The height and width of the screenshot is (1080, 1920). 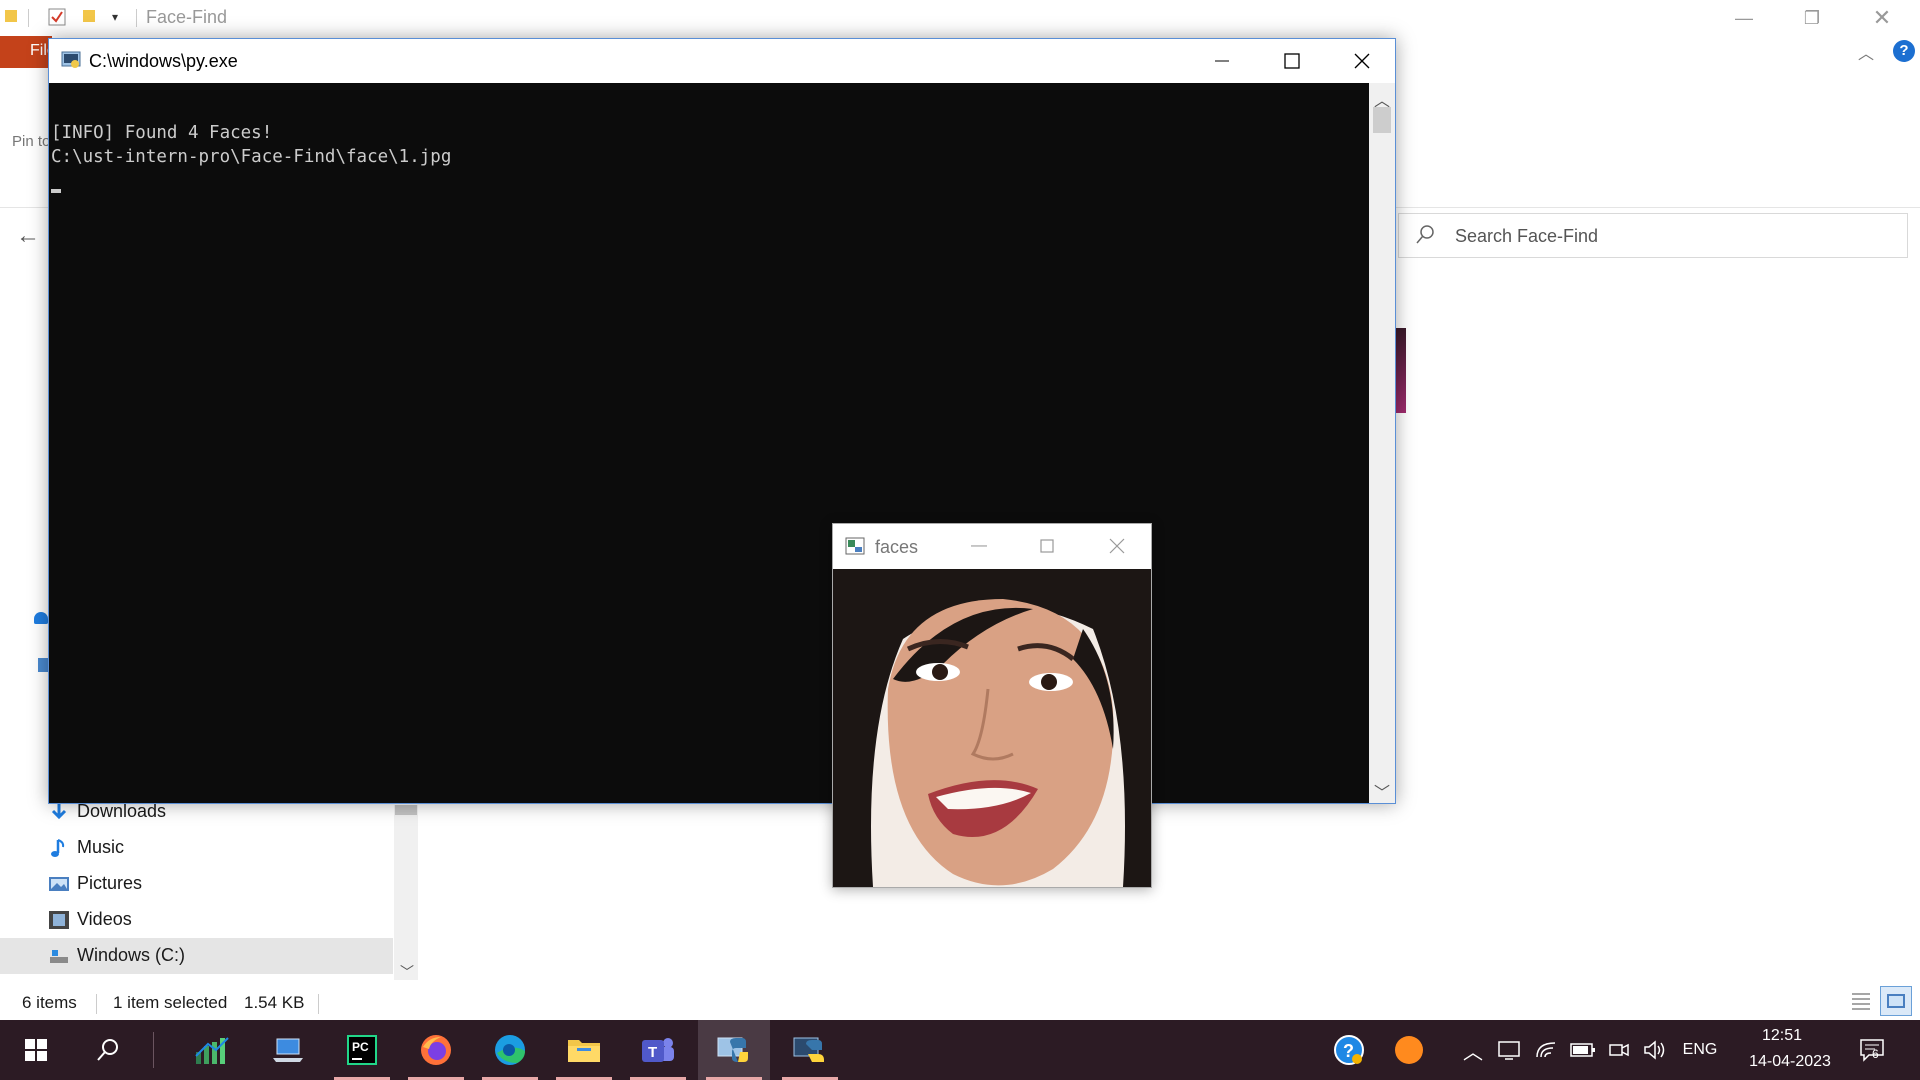 I want to click on python-idle-icon, so click(x=808, y=1049).